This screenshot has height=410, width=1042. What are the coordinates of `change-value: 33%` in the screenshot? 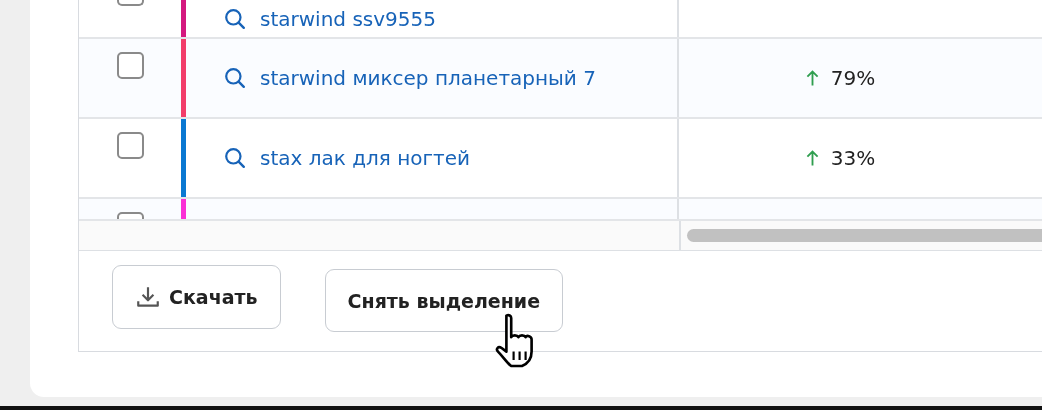 It's located at (853, 158).